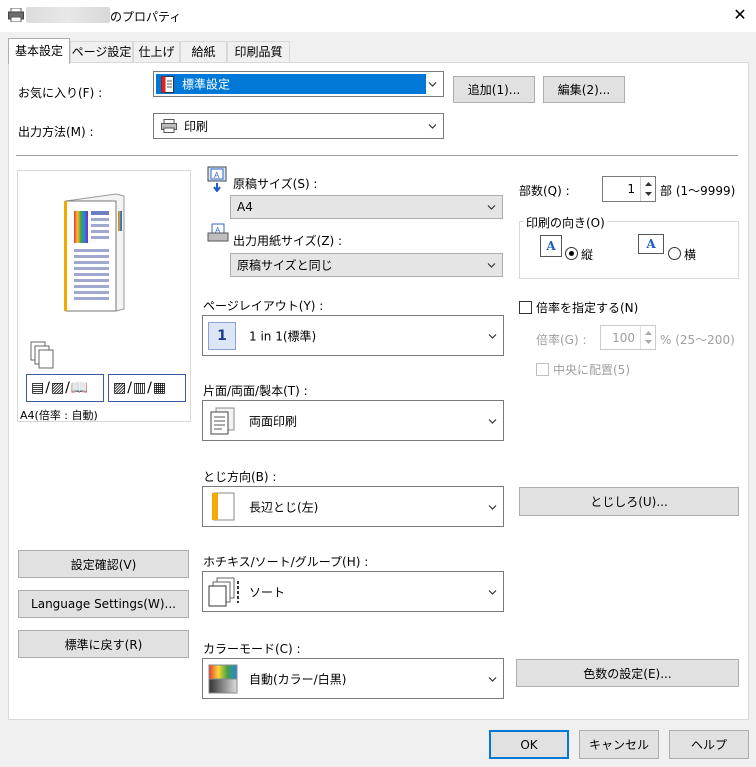  Describe the element at coordinates (285, 265) in the screenshot. I see `output-paper-size-value: 原稿サイズと同じ` at that location.